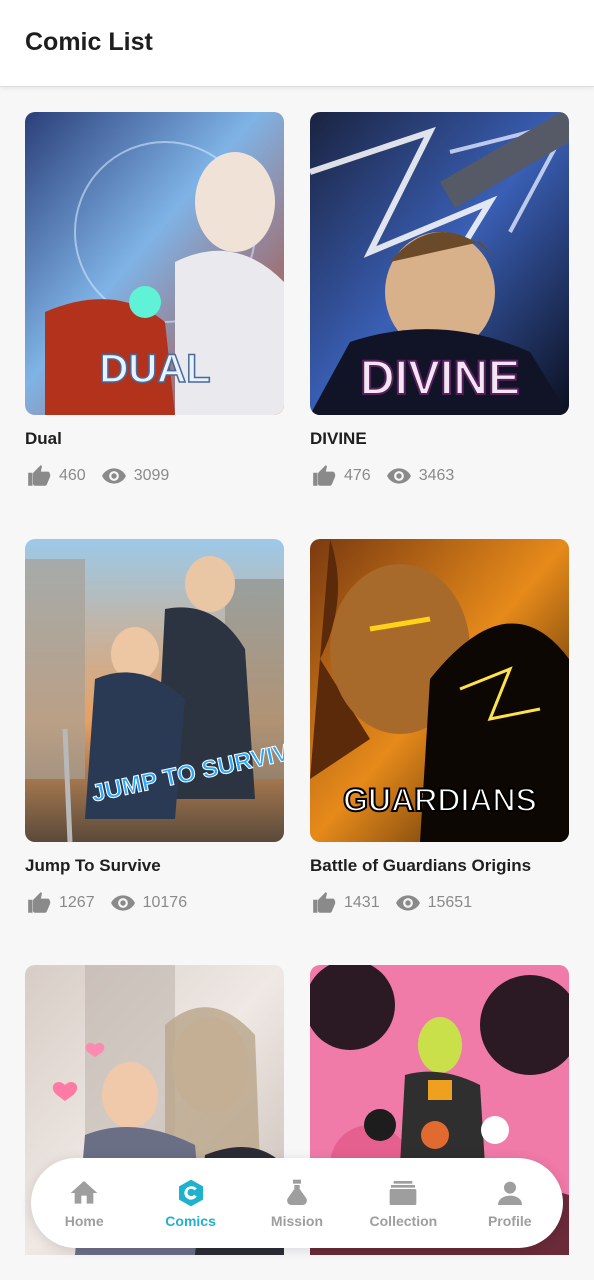 This screenshot has height=1280, width=594. I want to click on view-count: 15651, so click(450, 902).